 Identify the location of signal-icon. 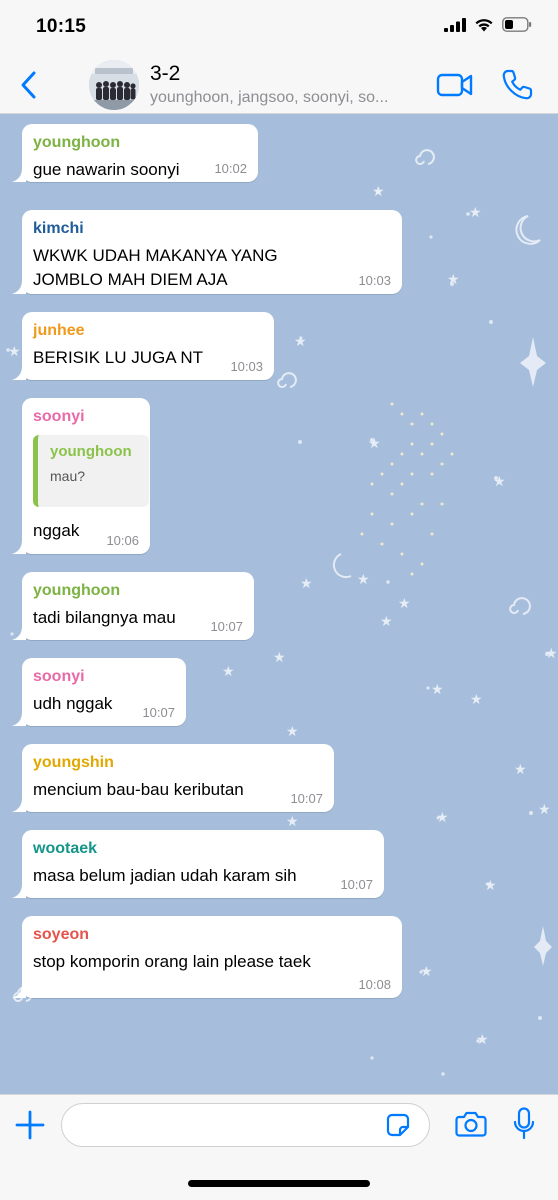
(455, 24).